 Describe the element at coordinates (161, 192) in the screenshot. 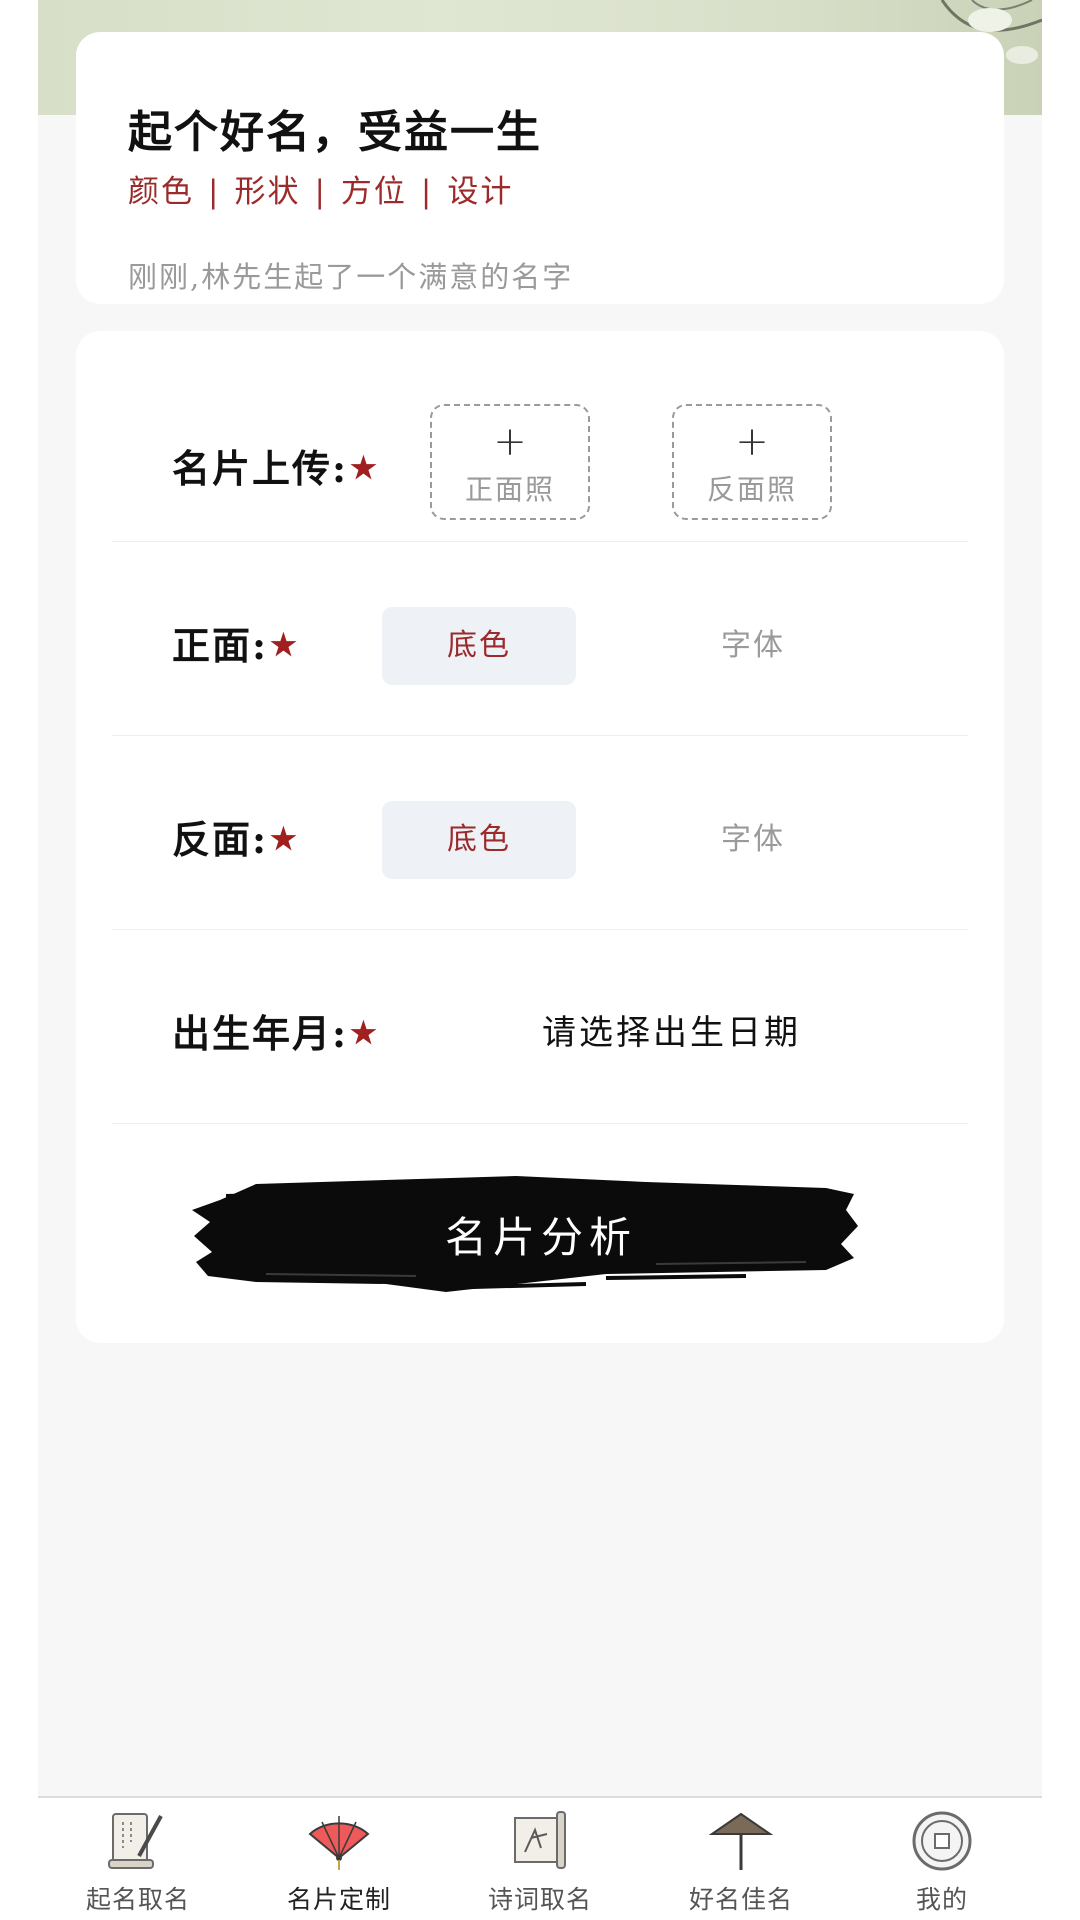

I see `tag-color: 颜色` at that location.